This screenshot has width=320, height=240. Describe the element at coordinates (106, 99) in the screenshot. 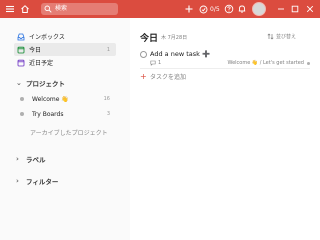

I see `project-count: 16` at that location.